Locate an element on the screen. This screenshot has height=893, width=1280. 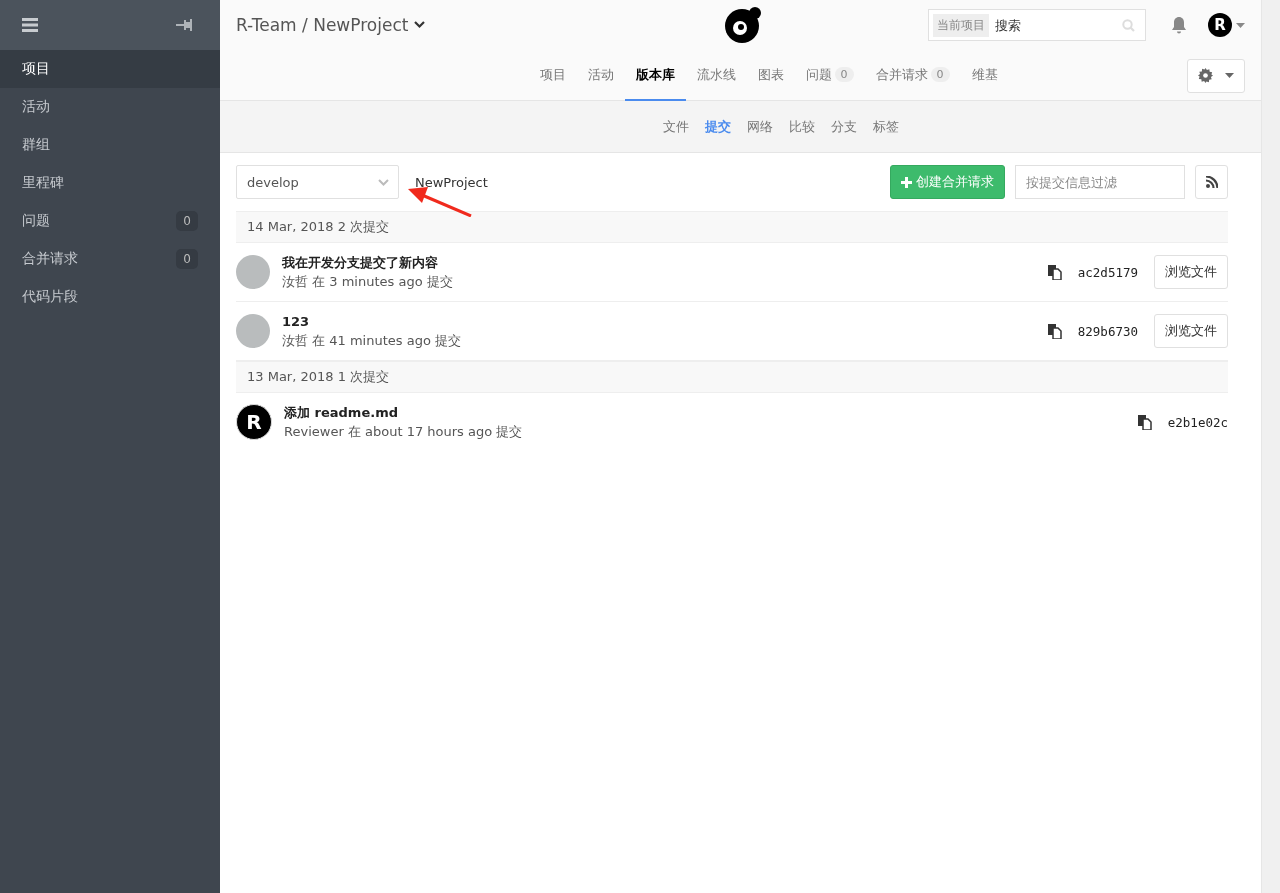
search-icon is located at coordinates (1128, 25).